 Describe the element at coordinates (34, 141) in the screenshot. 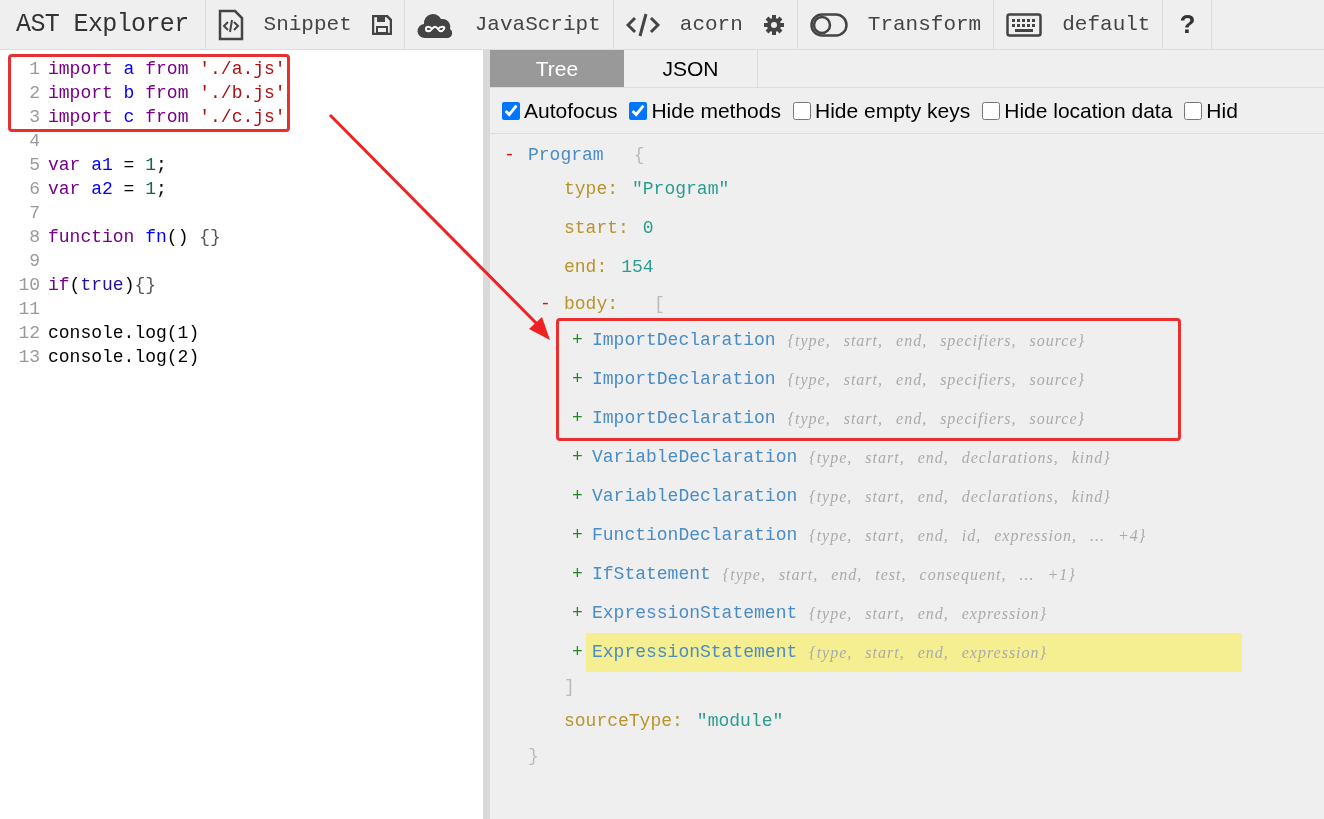

I see `line-number: 4` at that location.